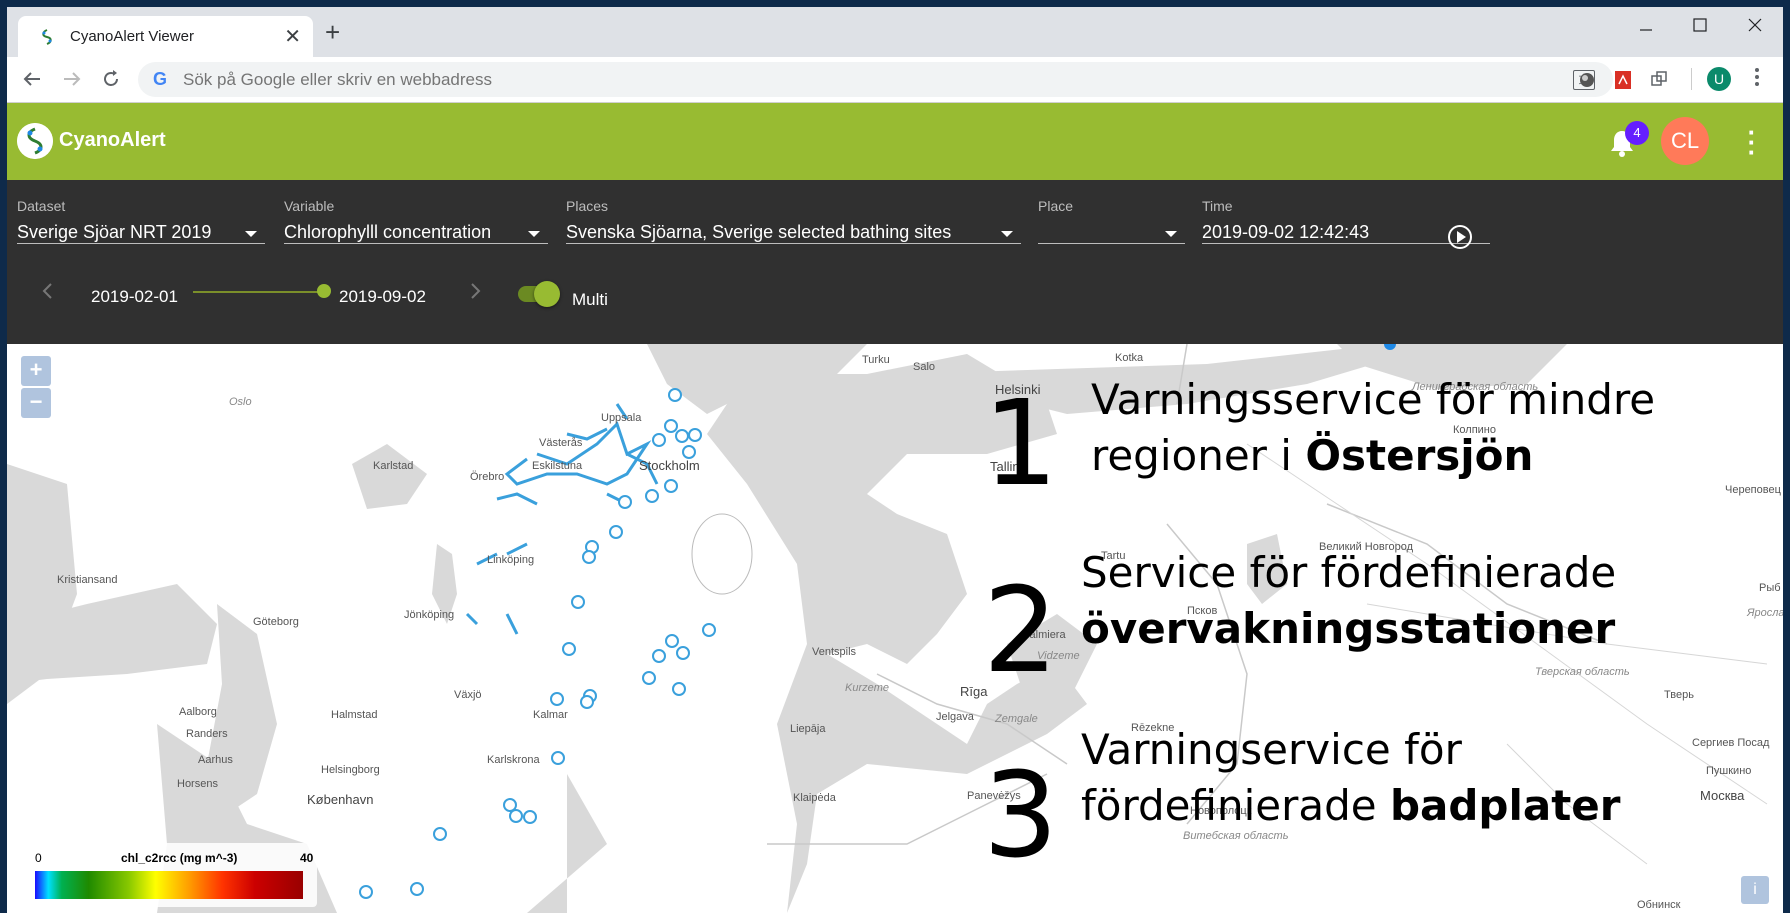  Describe the element at coordinates (429, 615) in the screenshot. I see `map-label-jonkoping: Jönköping` at that location.